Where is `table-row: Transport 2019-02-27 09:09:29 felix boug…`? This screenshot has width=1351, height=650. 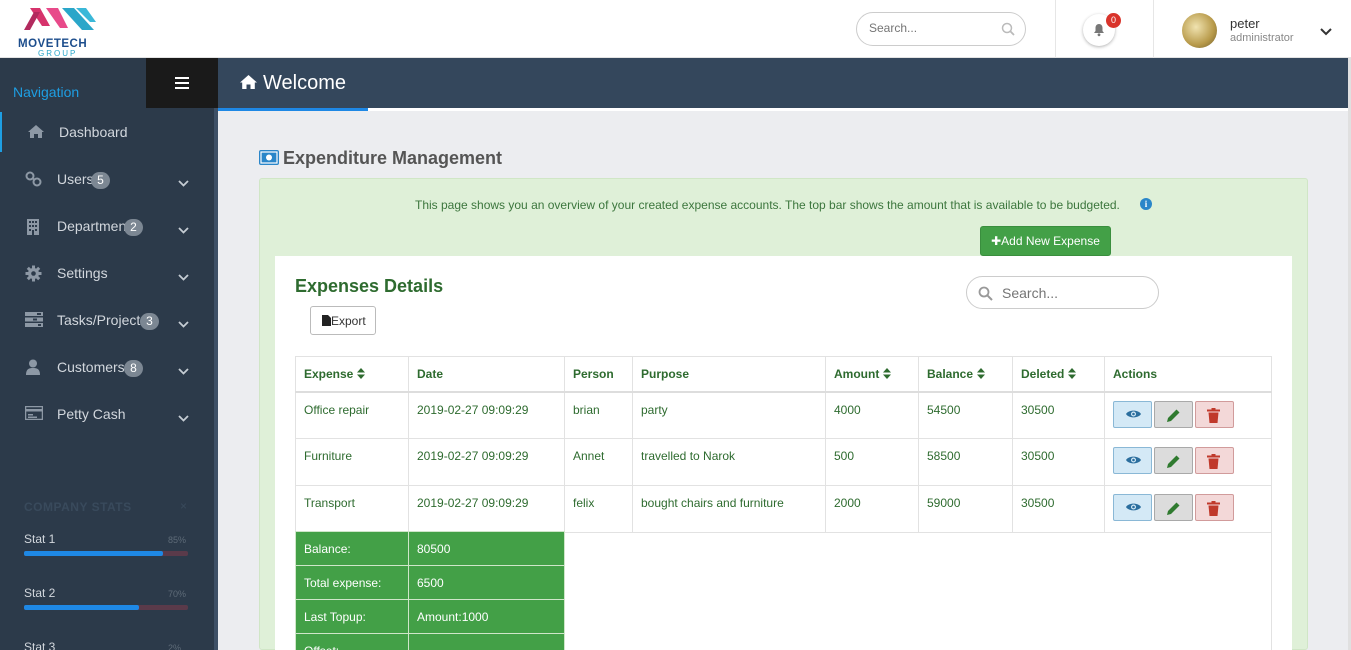 table-row: Transport 2019-02-27 09:09:29 felix boug… is located at coordinates (783, 509).